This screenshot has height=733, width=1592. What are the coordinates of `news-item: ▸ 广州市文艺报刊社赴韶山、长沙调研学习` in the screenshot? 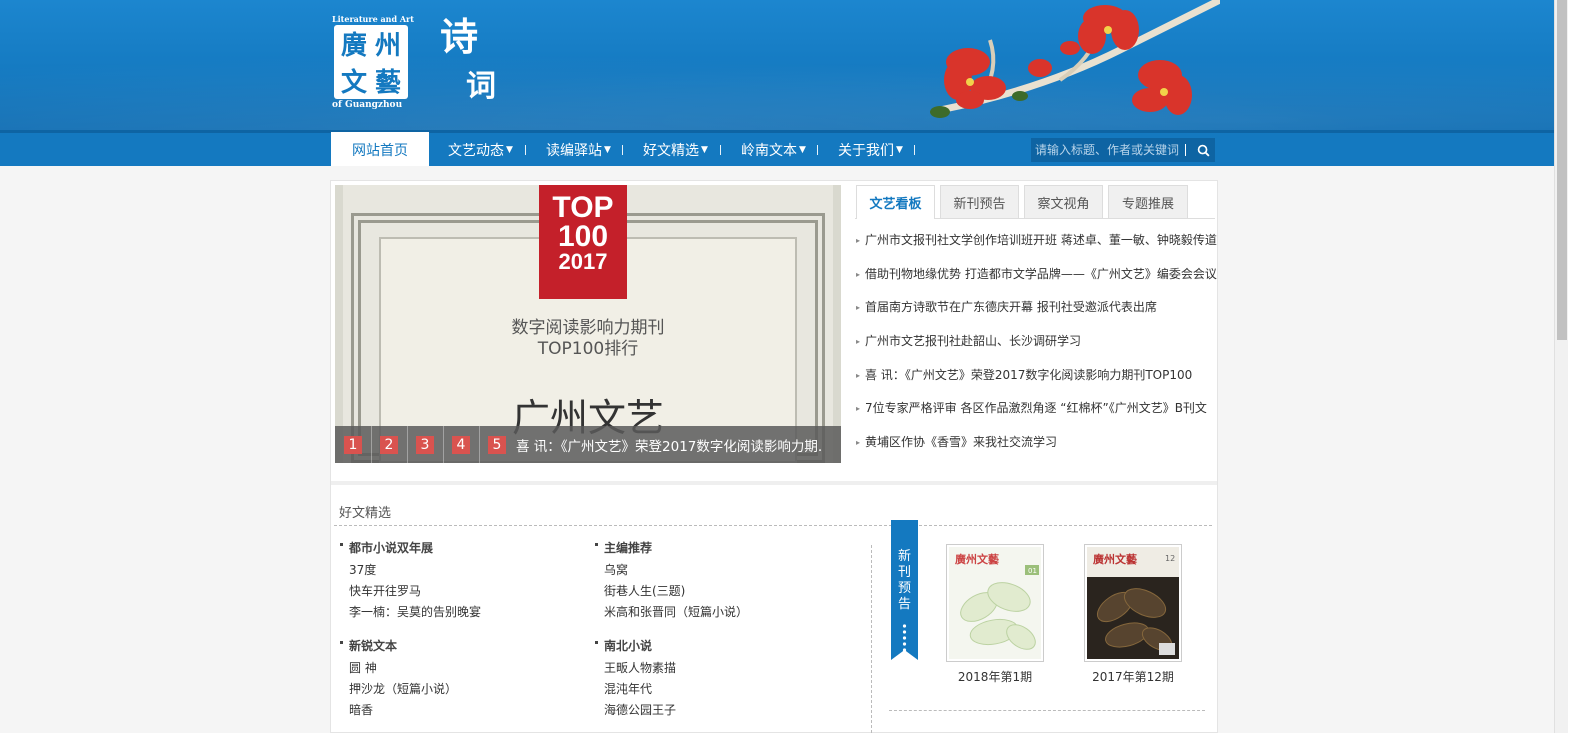 It's located at (1037, 342).